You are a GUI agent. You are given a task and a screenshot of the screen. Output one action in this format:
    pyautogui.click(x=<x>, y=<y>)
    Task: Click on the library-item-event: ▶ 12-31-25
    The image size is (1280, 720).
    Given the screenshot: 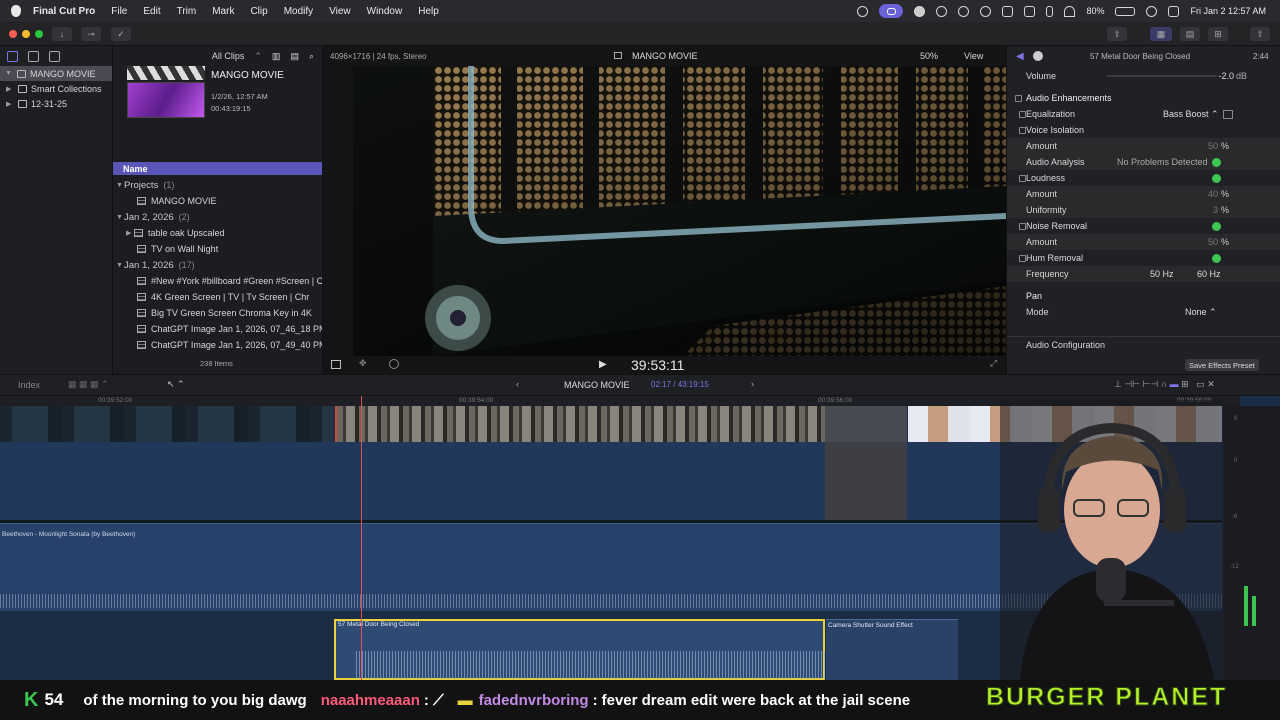 What is the action you would take?
    pyautogui.click(x=56, y=103)
    